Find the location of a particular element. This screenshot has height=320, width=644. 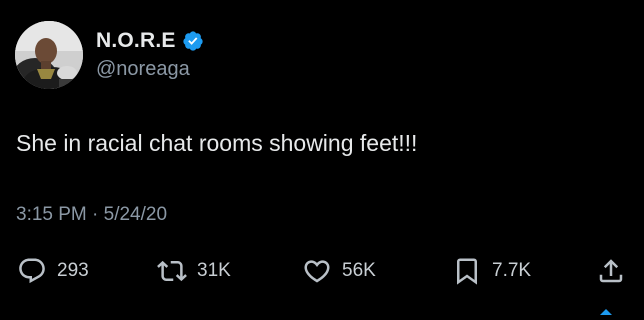

bookmark-count: 7.7K is located at coordinates (512, 270).